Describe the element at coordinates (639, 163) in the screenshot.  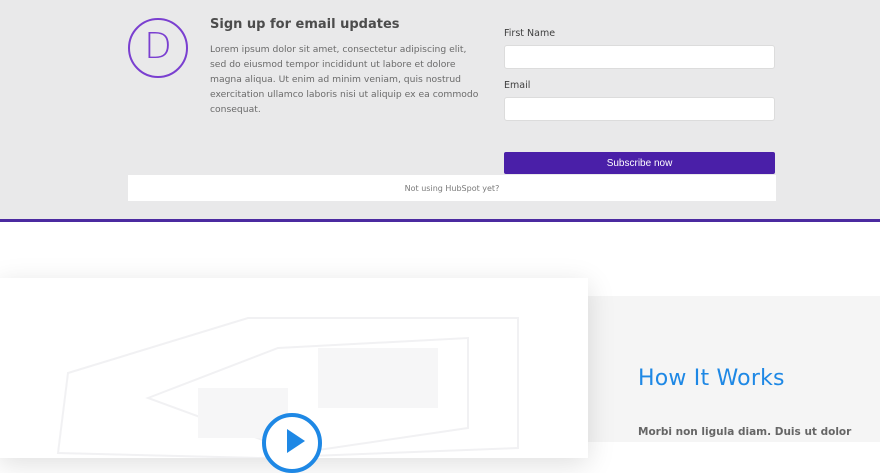
I see `subscribe-button: Subscribe now` at that location.